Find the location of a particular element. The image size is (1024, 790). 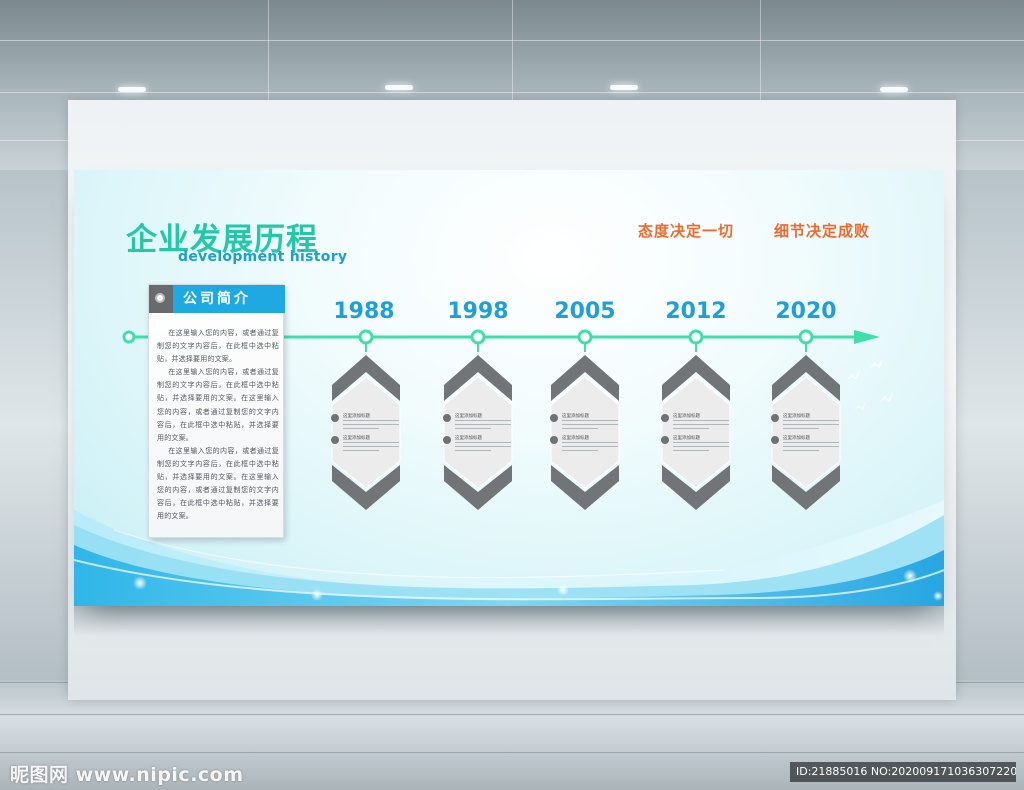

site-watermark: 昵图网 www.nipic.com is located at coordinates (127, 775).